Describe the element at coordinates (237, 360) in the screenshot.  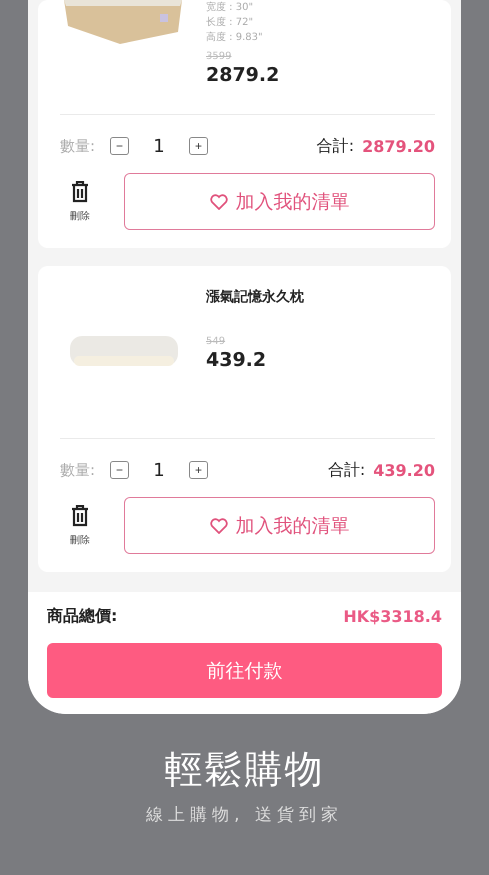
I see `price: 439.2` at that location.